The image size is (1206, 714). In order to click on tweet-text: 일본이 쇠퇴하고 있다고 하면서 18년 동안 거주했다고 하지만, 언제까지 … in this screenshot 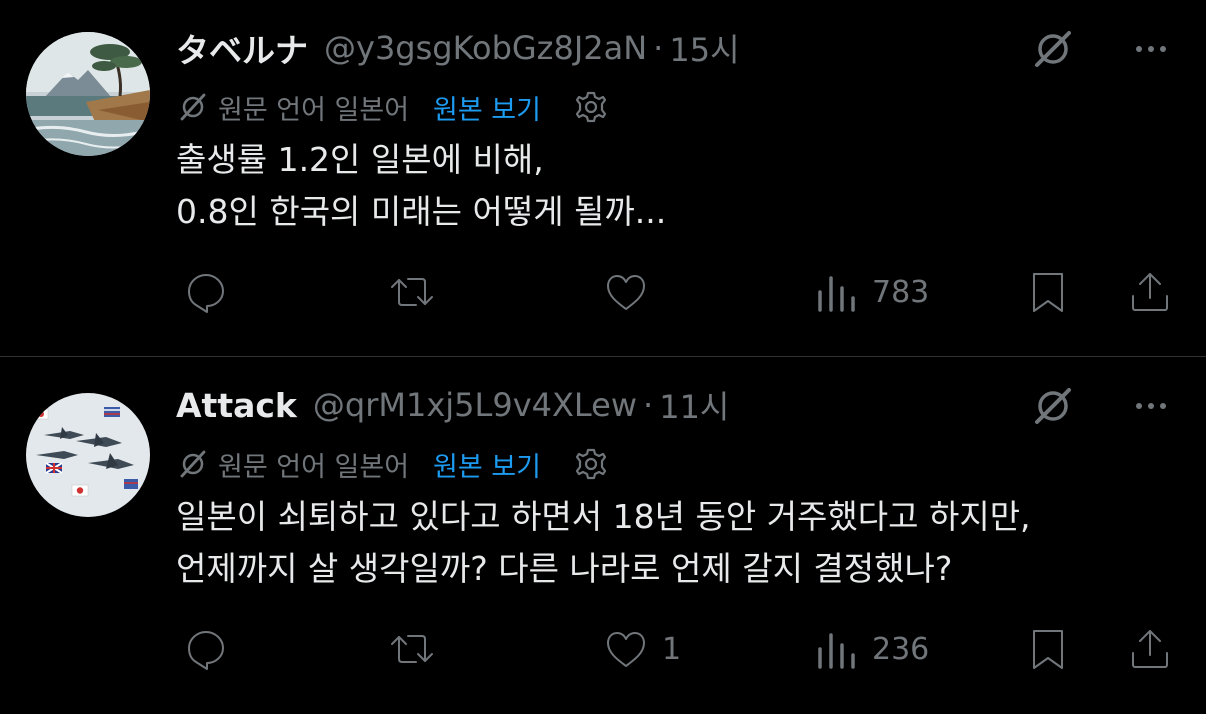, I will do `click(603, 543)`.